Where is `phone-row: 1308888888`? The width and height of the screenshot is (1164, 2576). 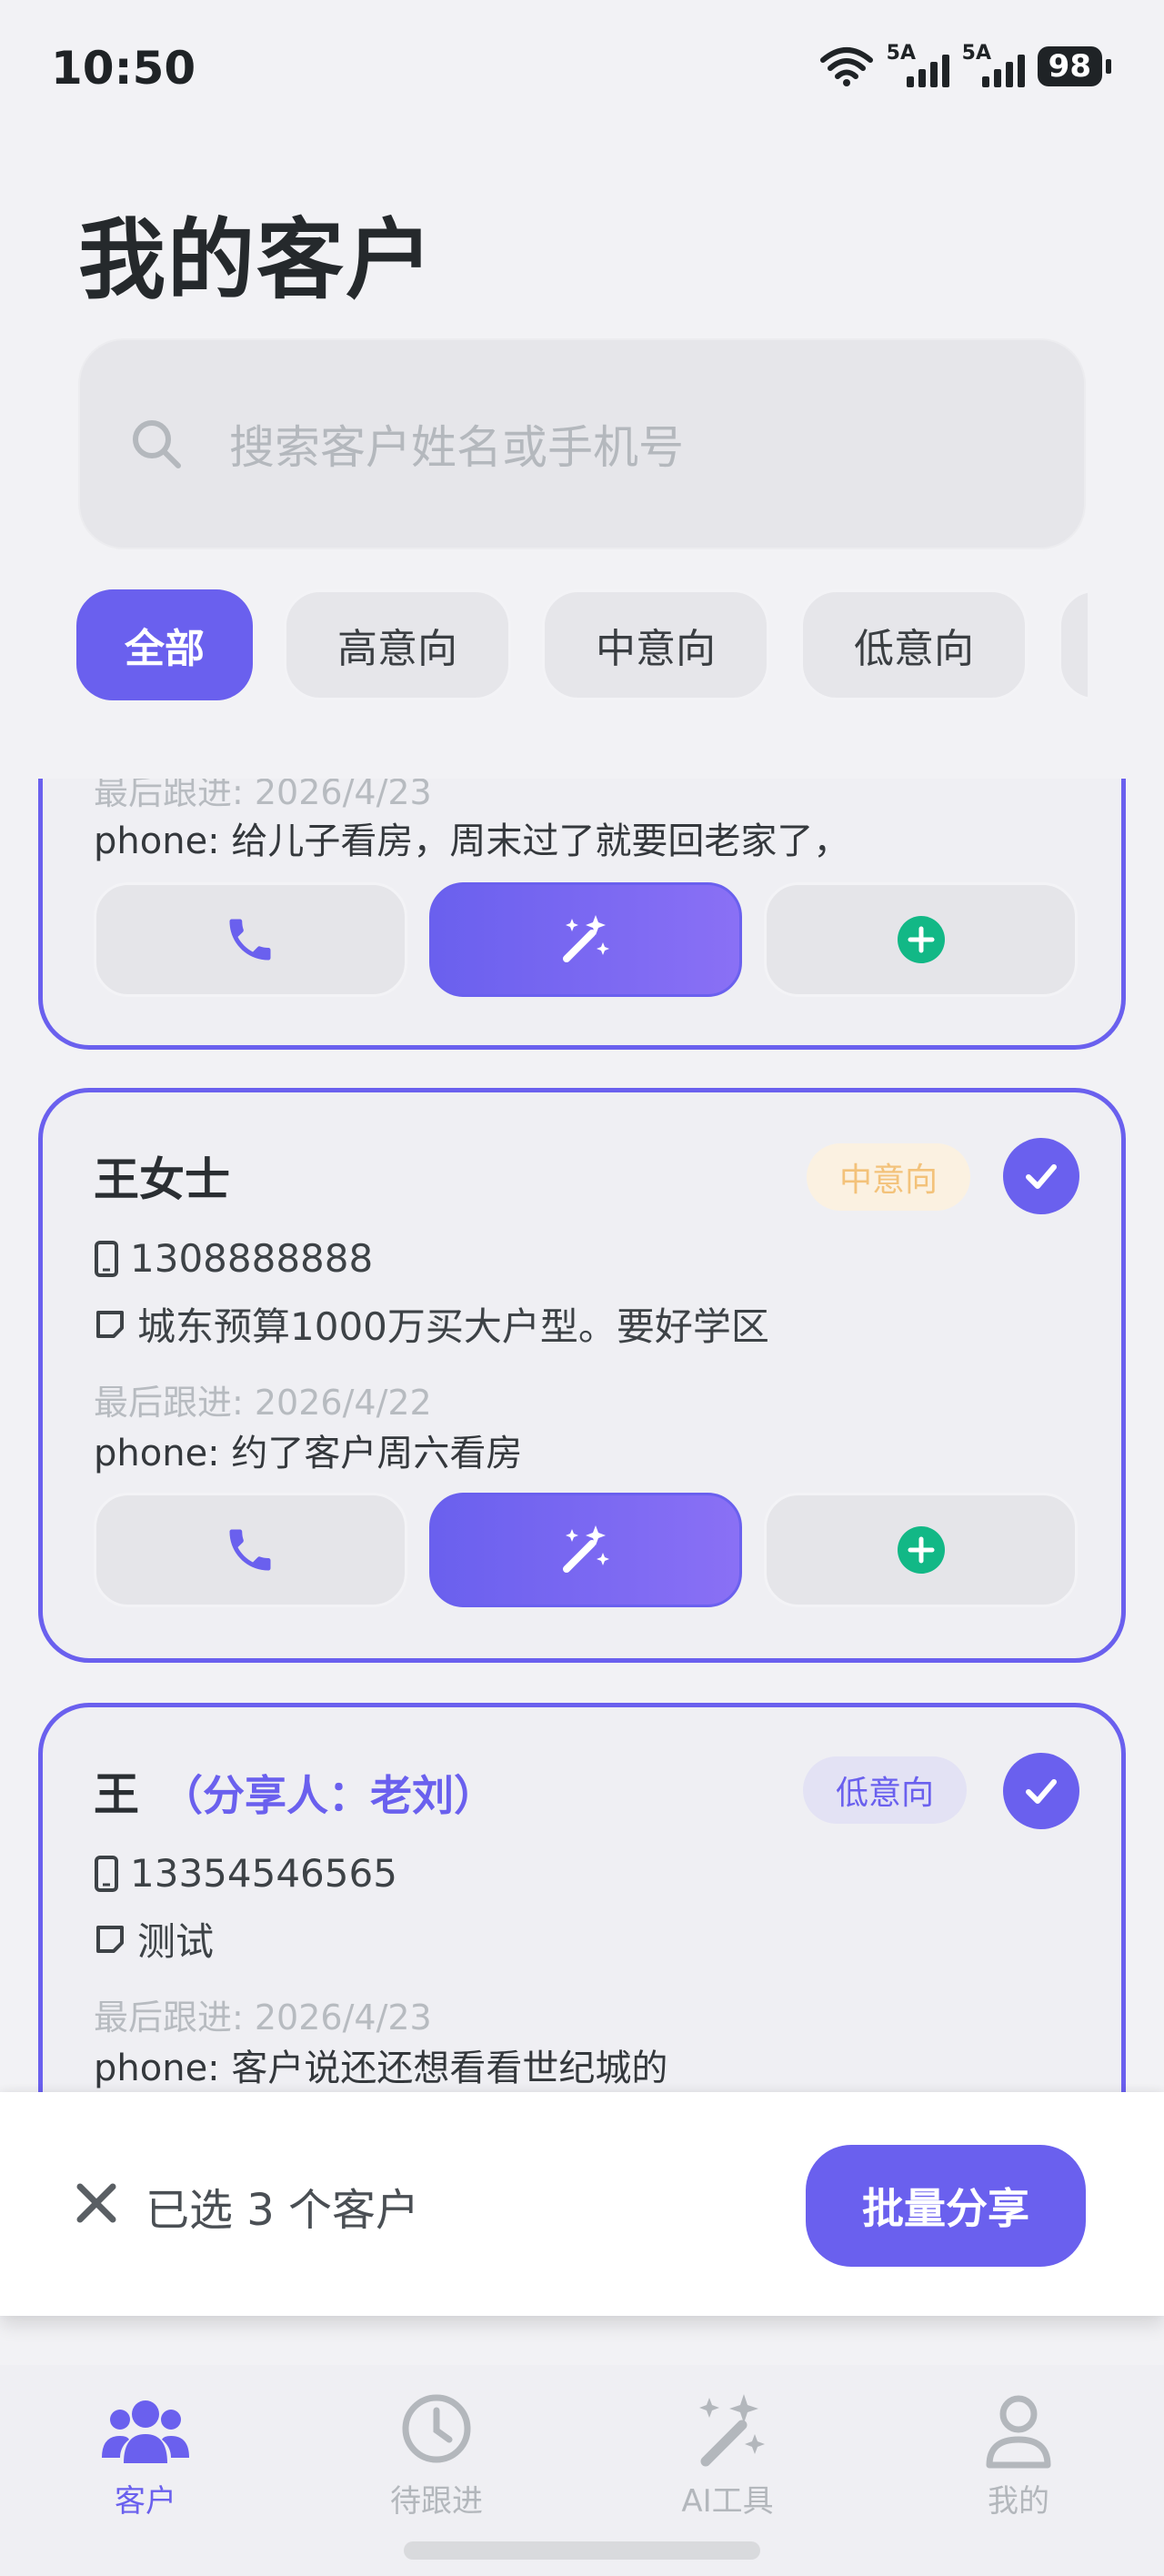
phone-row: 1308888888 is located at coordinates (233, 1258).